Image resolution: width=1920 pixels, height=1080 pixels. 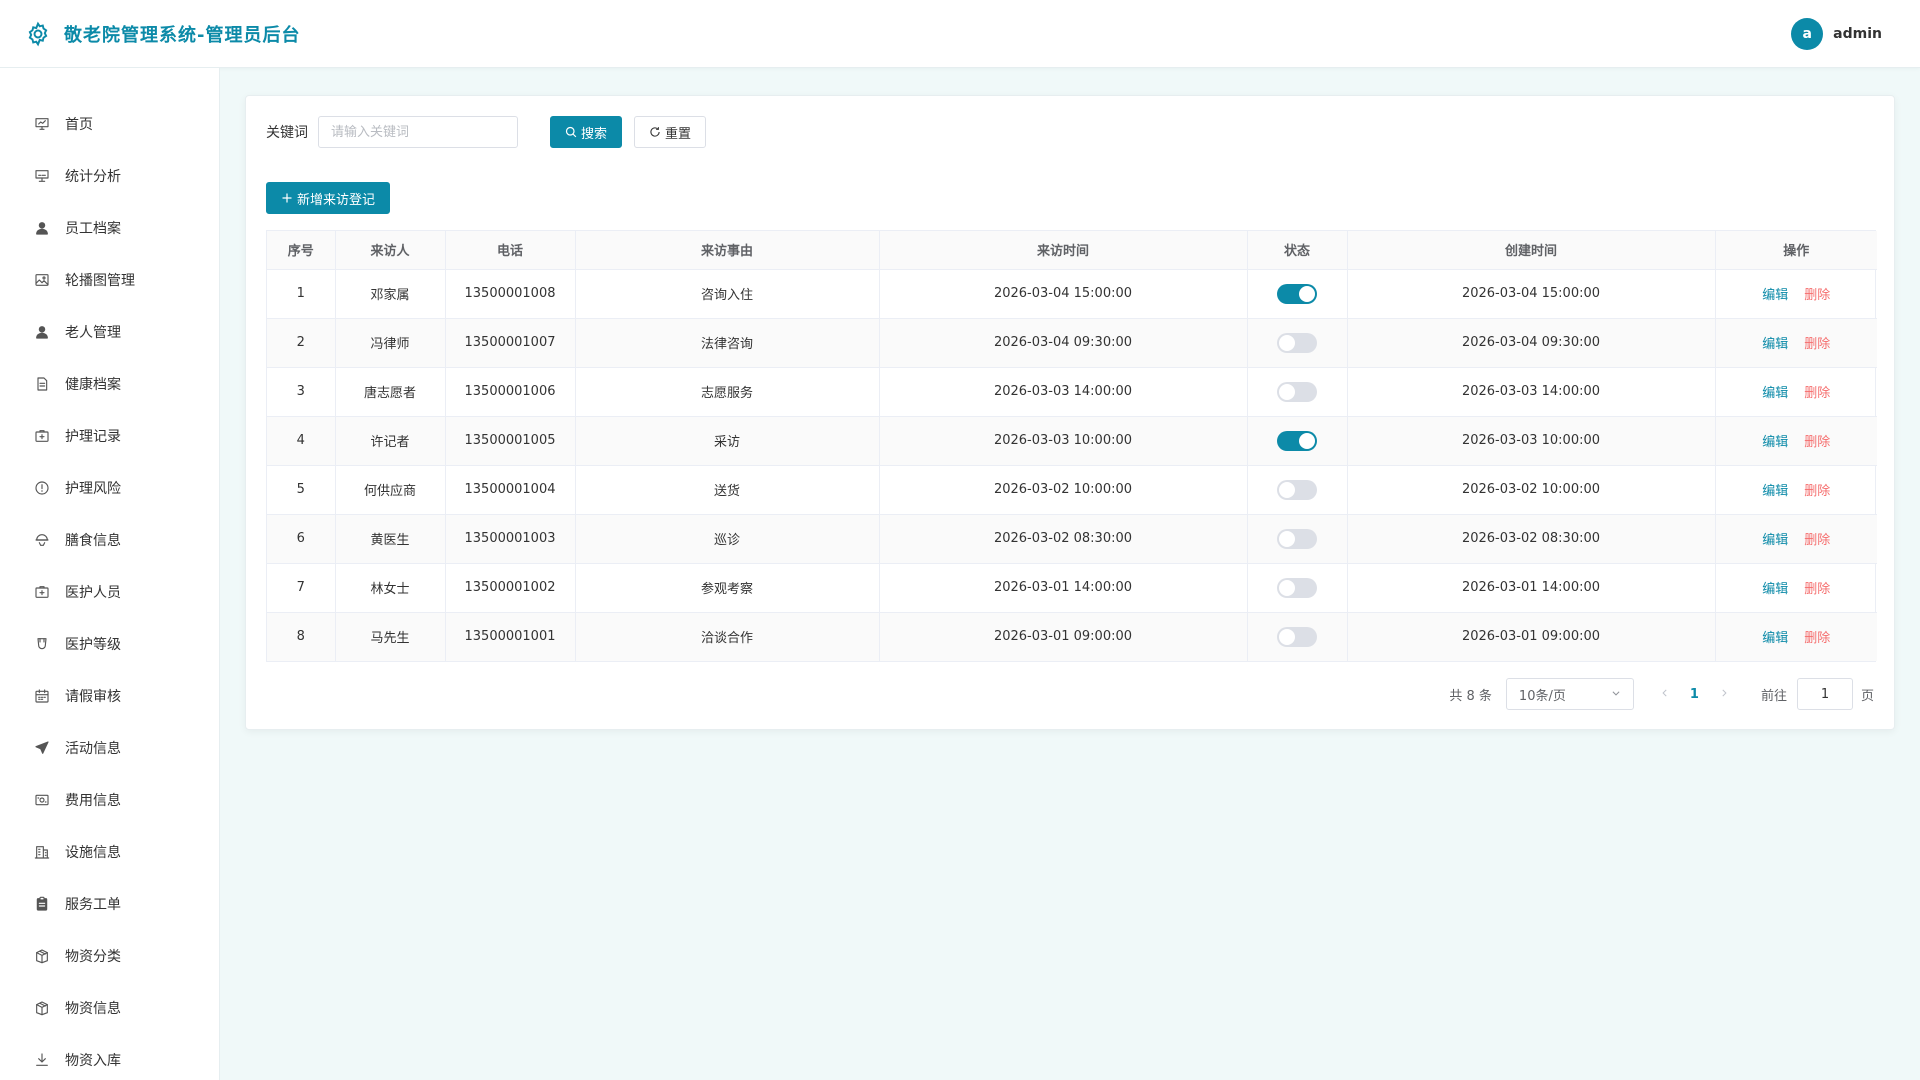 I want to click on dashboard-icon, so click(x=42, y=124).